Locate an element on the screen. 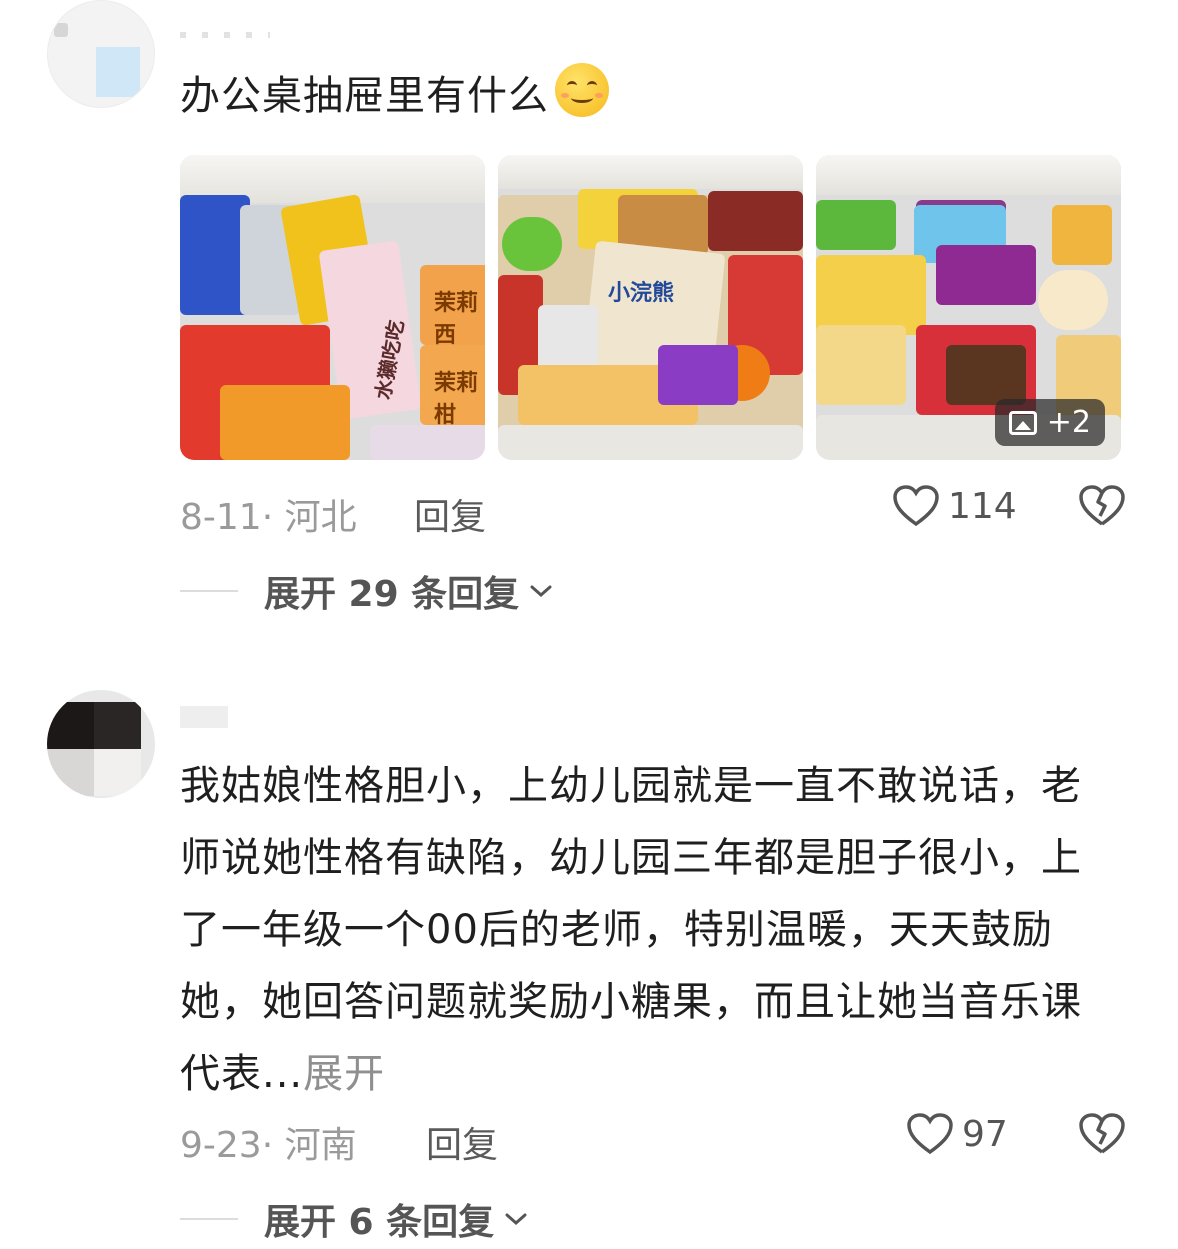  like-button: 97 is located at coordinates (957, 1134).